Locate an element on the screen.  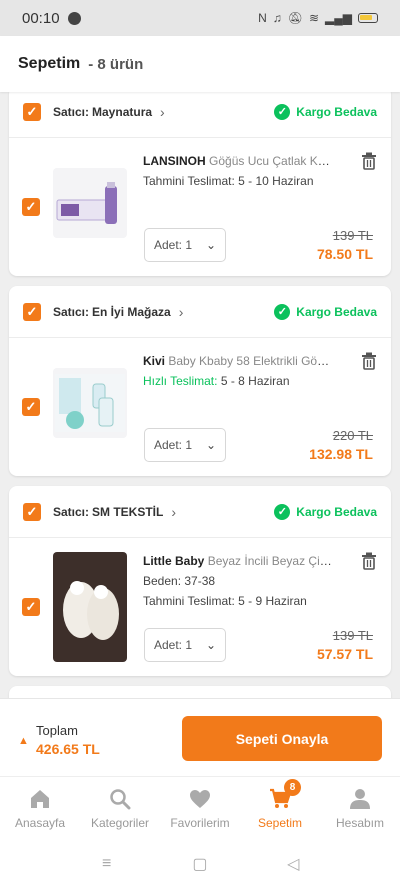
tab-home: Anasayfa is located at coordinates (40, 808).